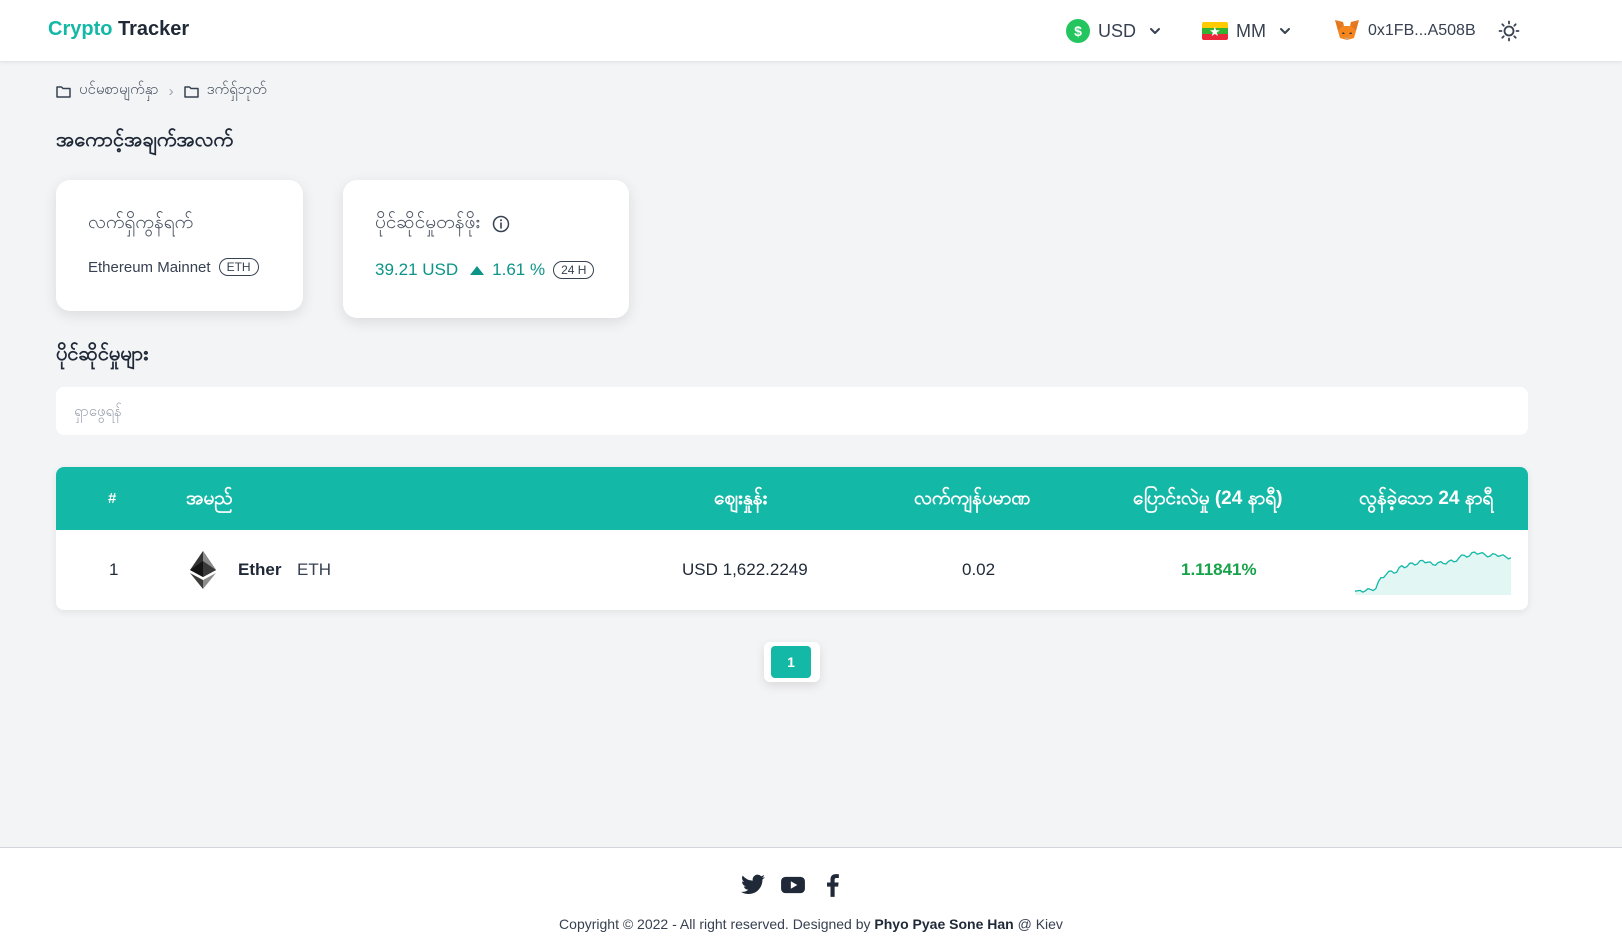 The width and height of the screenshot is (1622, 946). I want to click on language-label: MM, so click(1251, 30).